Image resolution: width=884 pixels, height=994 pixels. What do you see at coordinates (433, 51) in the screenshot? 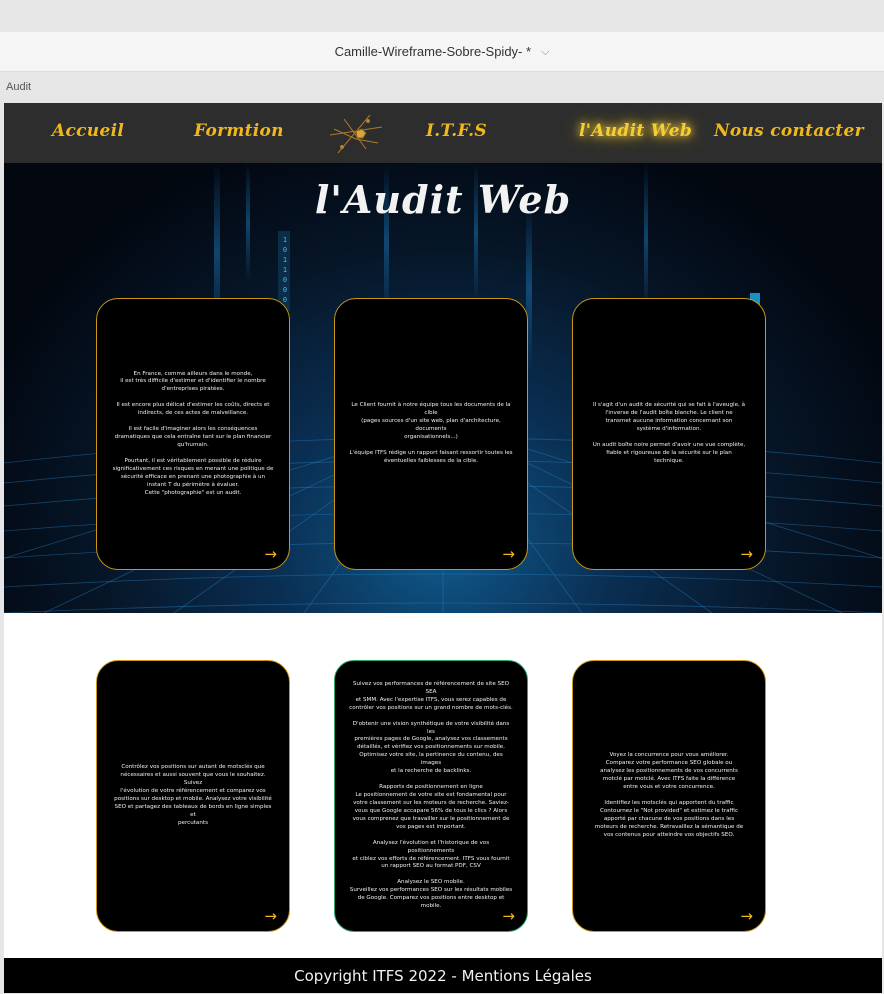
I see `document-title: Camille-Wireframe-Sobre-Spidy- *` at bounding box center [433, 51].